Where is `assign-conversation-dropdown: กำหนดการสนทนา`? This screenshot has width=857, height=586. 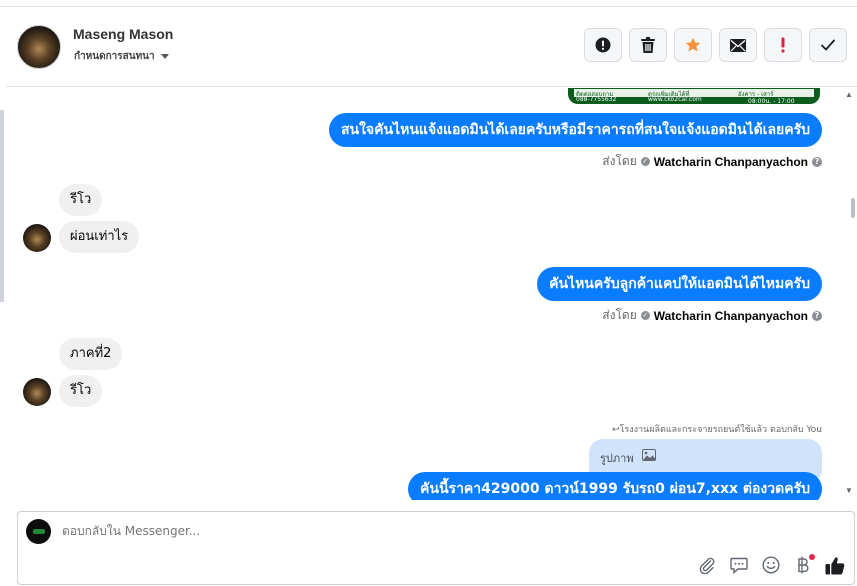
assign-conversation-dropdown: กำหนดการสนทนา is located at coordinates (121, 56).